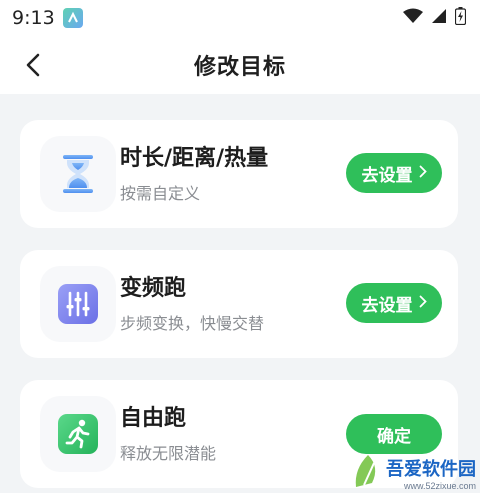  I want to click on app-notification-icon, so click(72, 18).